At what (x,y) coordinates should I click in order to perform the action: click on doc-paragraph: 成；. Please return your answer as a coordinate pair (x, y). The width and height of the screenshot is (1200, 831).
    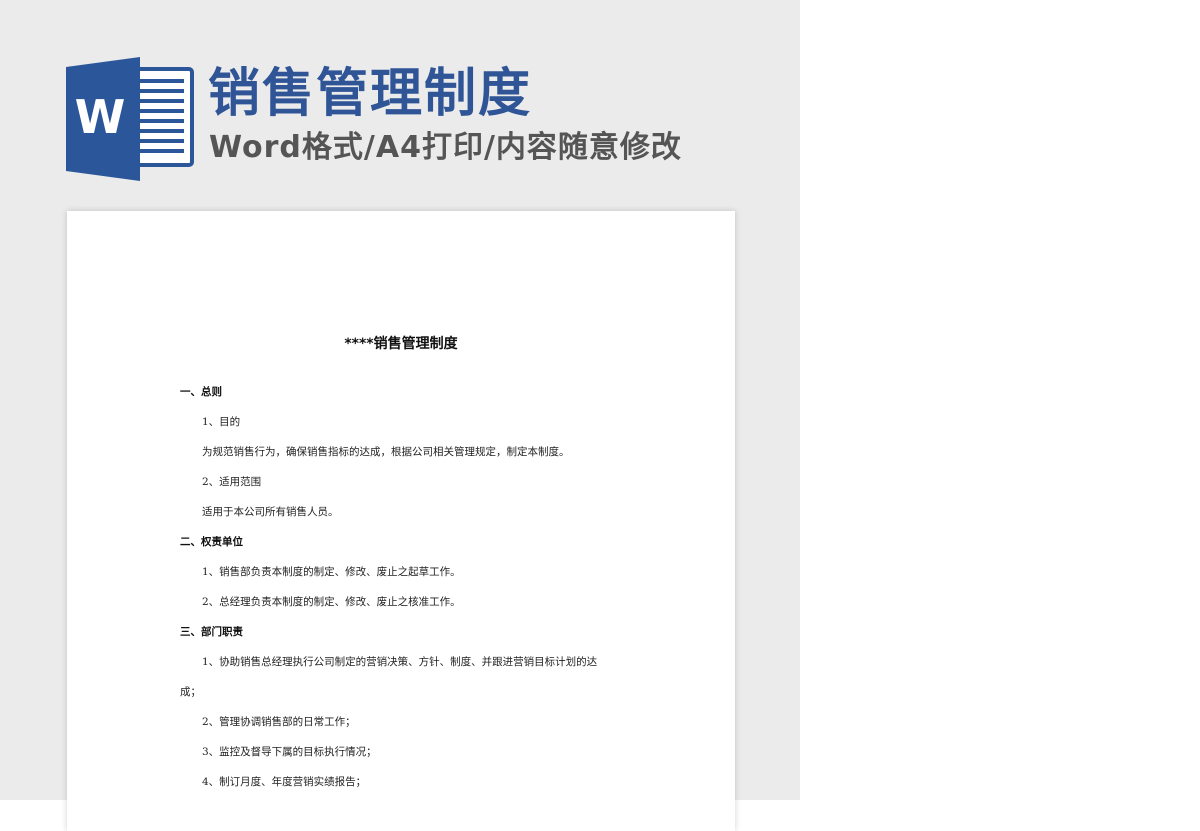
    Looking at the image, I should click on (190, 692).